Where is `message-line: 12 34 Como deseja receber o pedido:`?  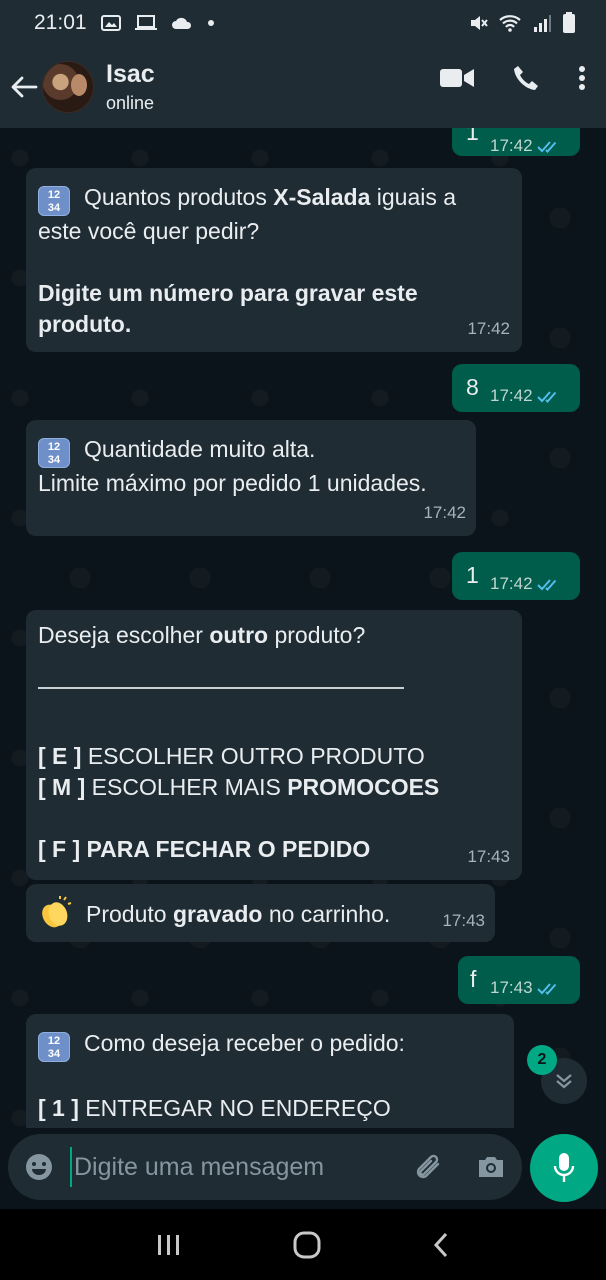 message-line: 12 34 Como deseja receber o pedido: is located at coordinates (270, 1045).